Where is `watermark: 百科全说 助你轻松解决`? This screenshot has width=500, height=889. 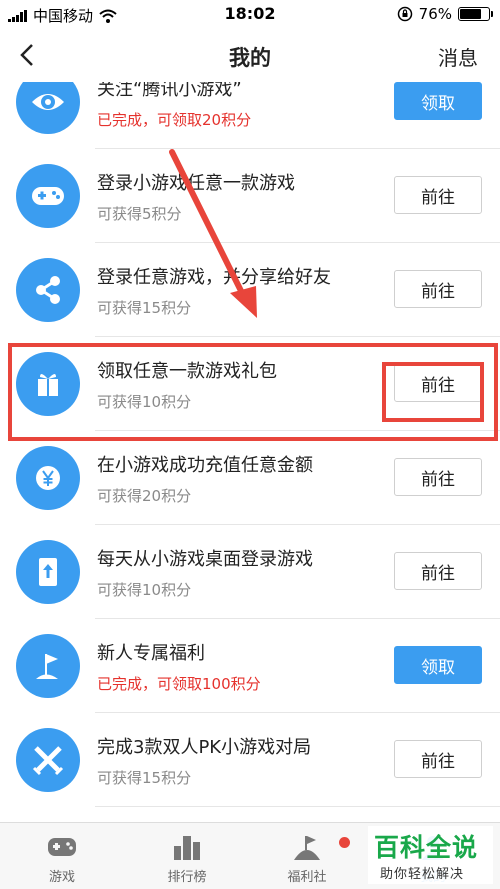 watermark: 百科全说 助你轻松解决 is located at coordinates (430, 855).